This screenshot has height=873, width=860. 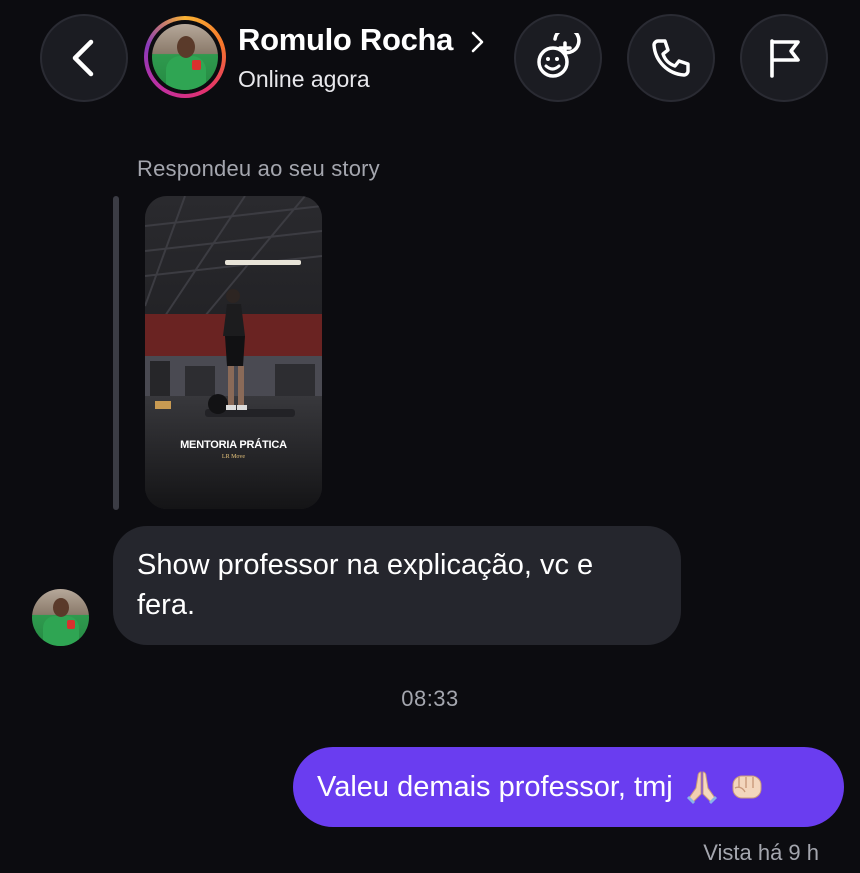 I want to click on story-image, so click(x=233, y=352).